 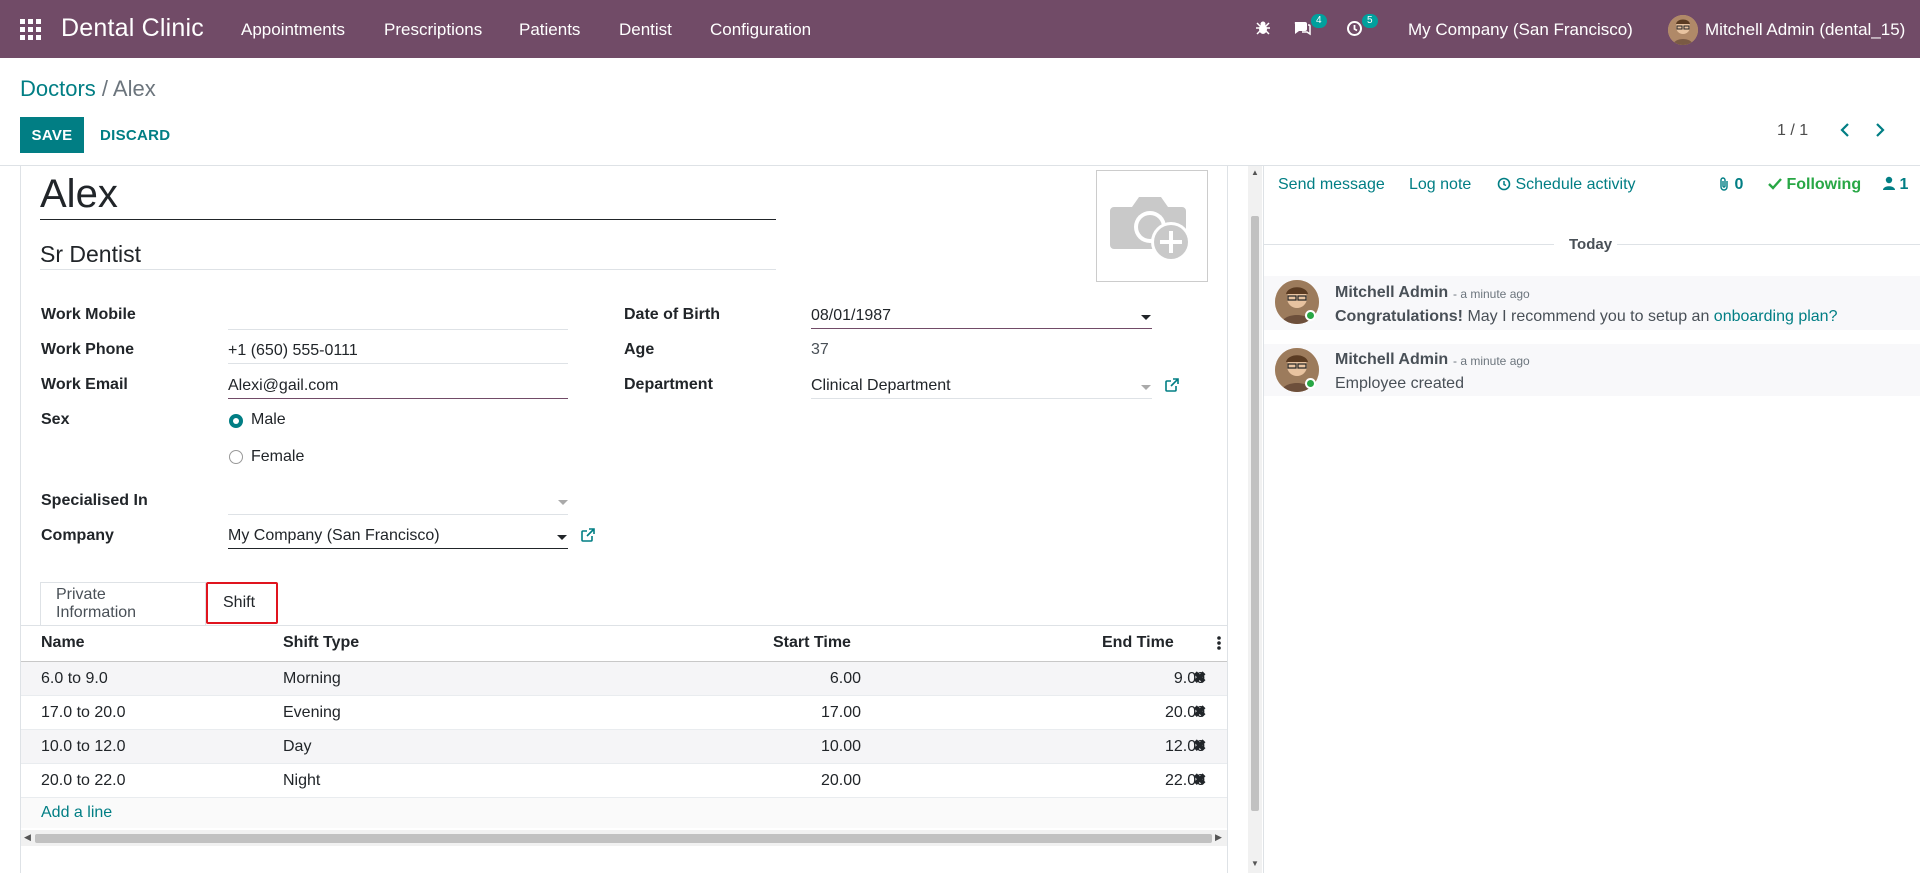 What do you see at coordinates (236, 457) in the screenshot?
I see `sex-female-radio` at bounding box center [236, 457].